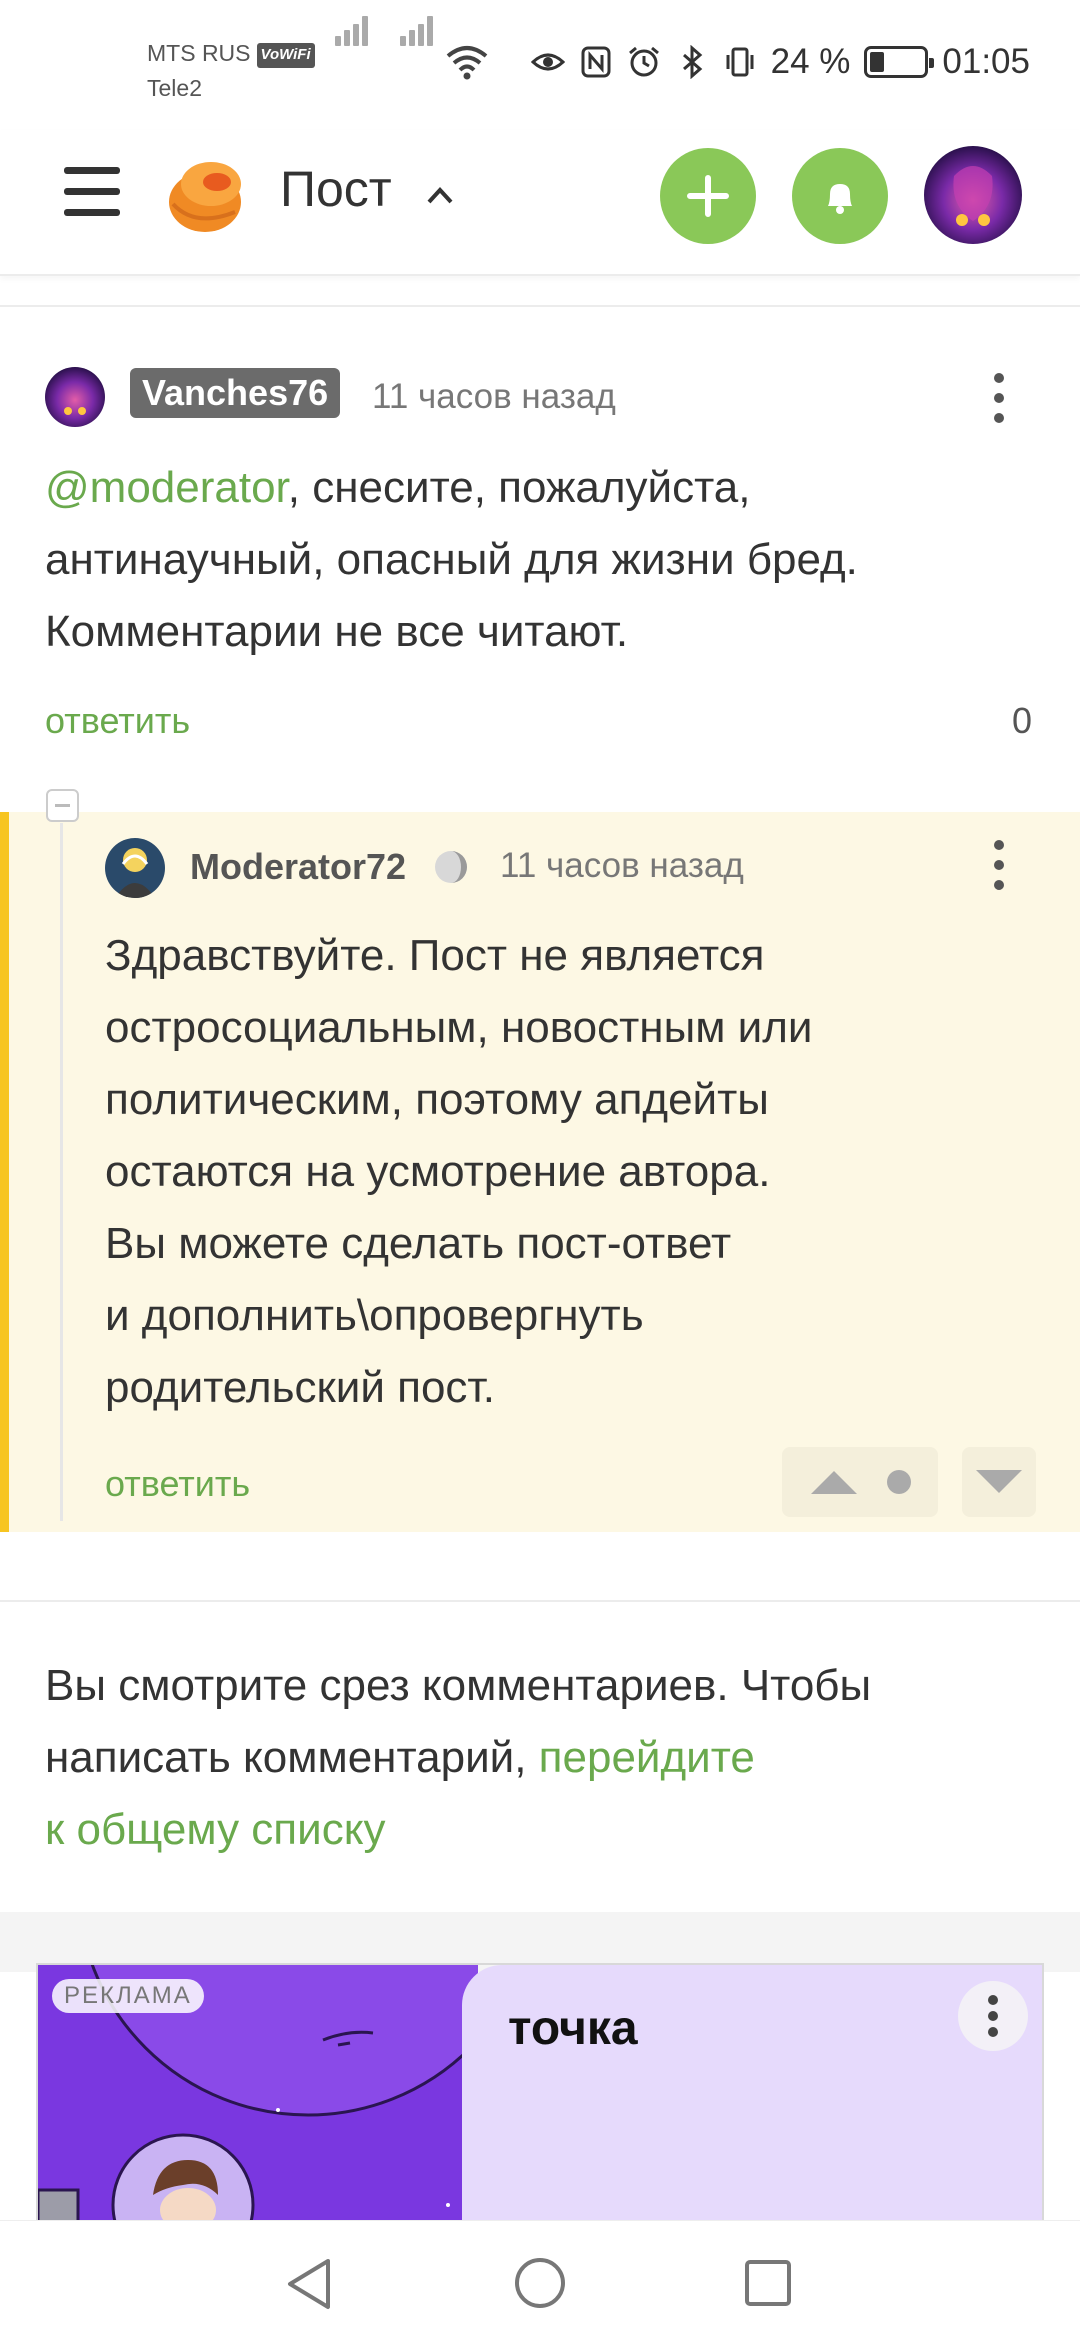 This screenshot has width=1080, height=2340. I want to click on status-bar: MTS RUS VoWiFi Tele2 24 % 01:05, so click(540, 65).